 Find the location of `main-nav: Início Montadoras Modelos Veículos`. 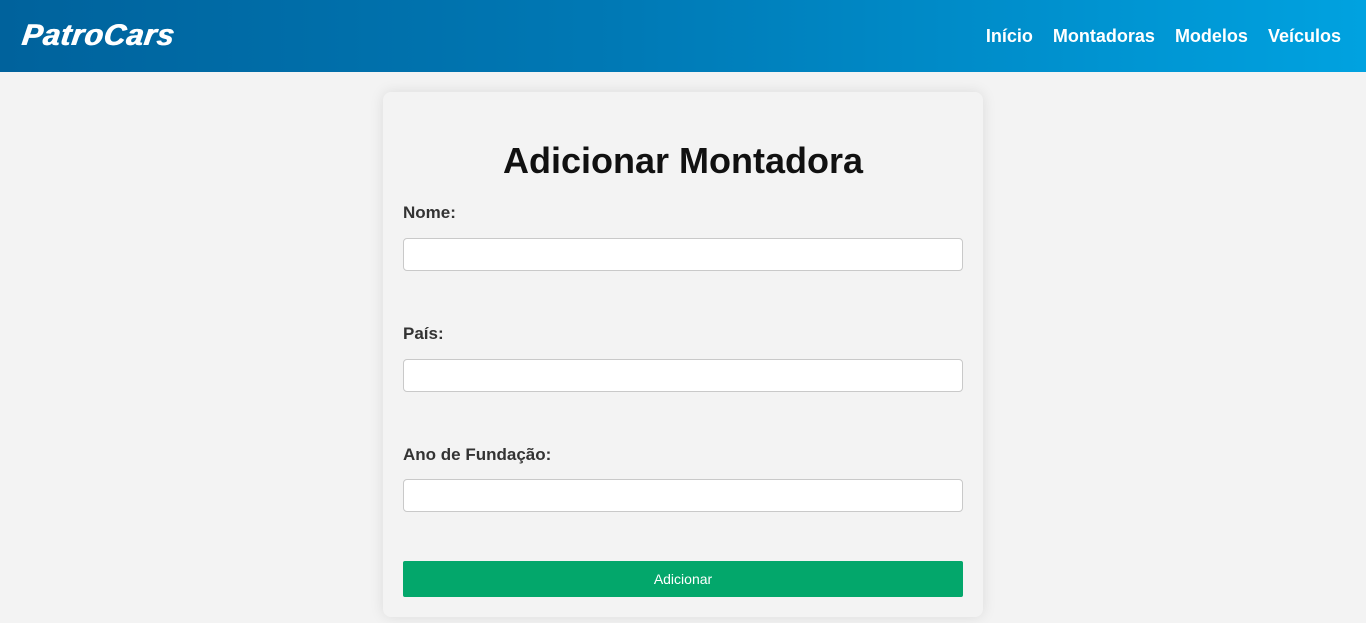

main-nav: Início Montadoras Modelos Veículos is located at coordinates (1163, 36).